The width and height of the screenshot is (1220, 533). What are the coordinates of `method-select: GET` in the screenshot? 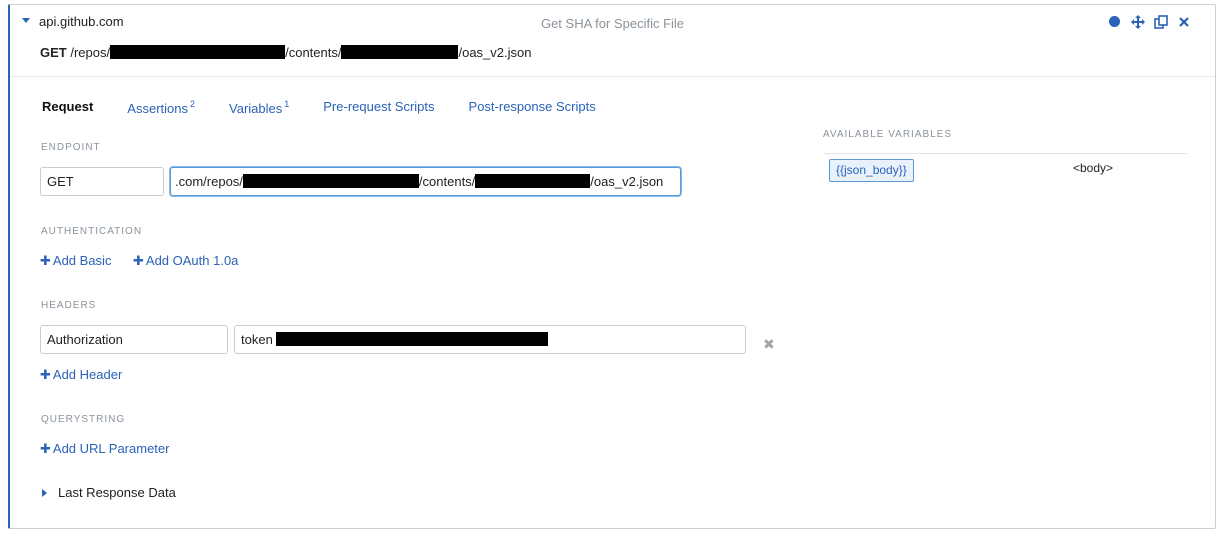 It's located at (102, 181).